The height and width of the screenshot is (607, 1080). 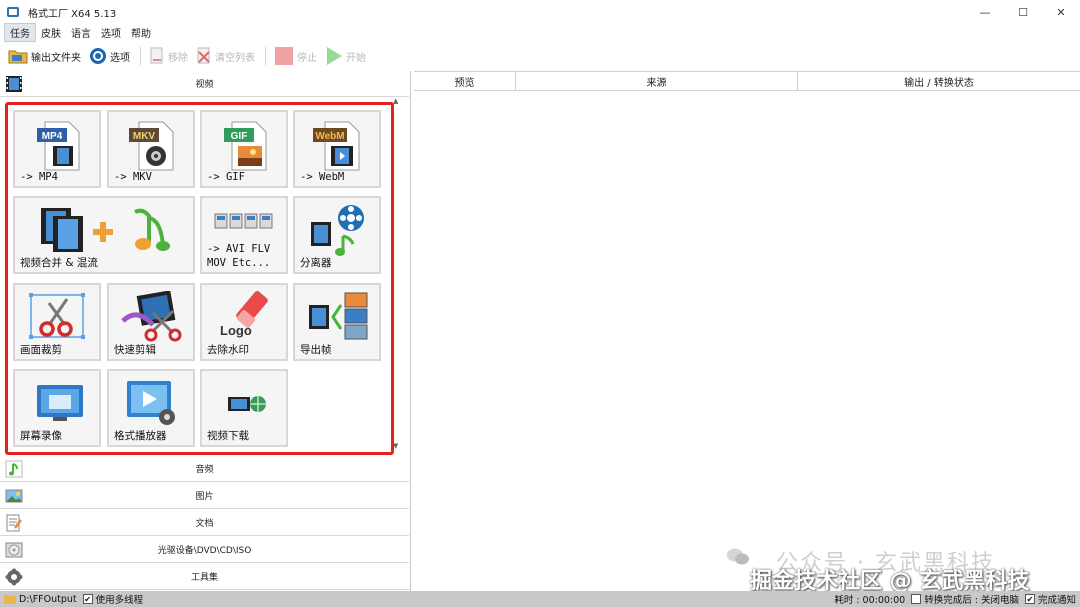 I want to click on stop-label: 停止, so click(x=307, y=58).